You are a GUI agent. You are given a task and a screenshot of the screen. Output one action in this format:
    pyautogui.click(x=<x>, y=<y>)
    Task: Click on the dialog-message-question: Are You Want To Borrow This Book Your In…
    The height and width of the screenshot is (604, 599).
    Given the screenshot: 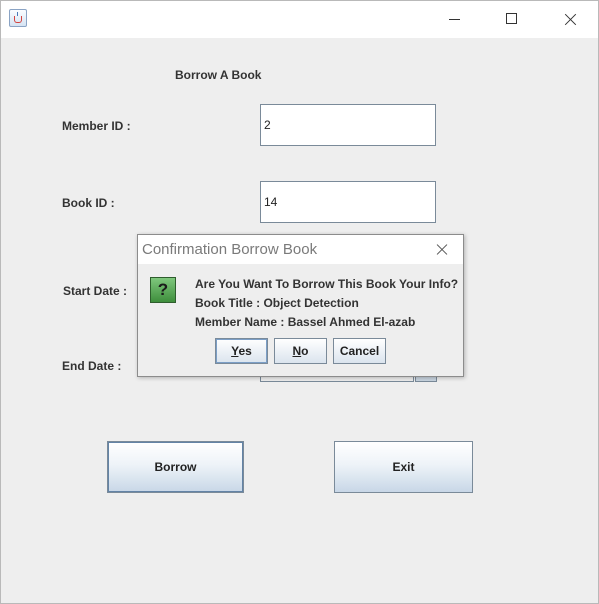 What is the action you would take?
    pyautogui.click(x=327, y=284)
    